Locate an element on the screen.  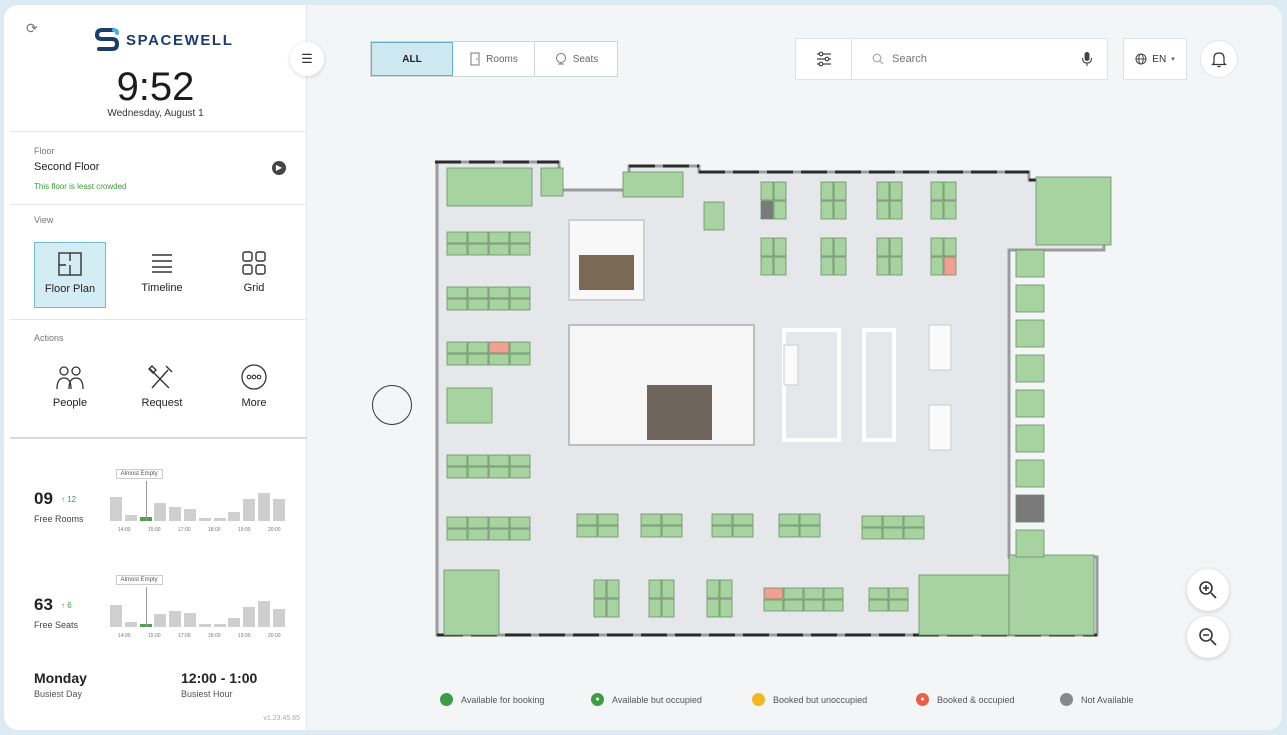
notifications-button is located at coordinates (1219, 59).